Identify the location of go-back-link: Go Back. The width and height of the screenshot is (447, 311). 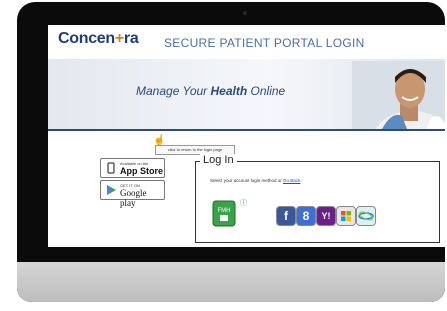
(291, 180).